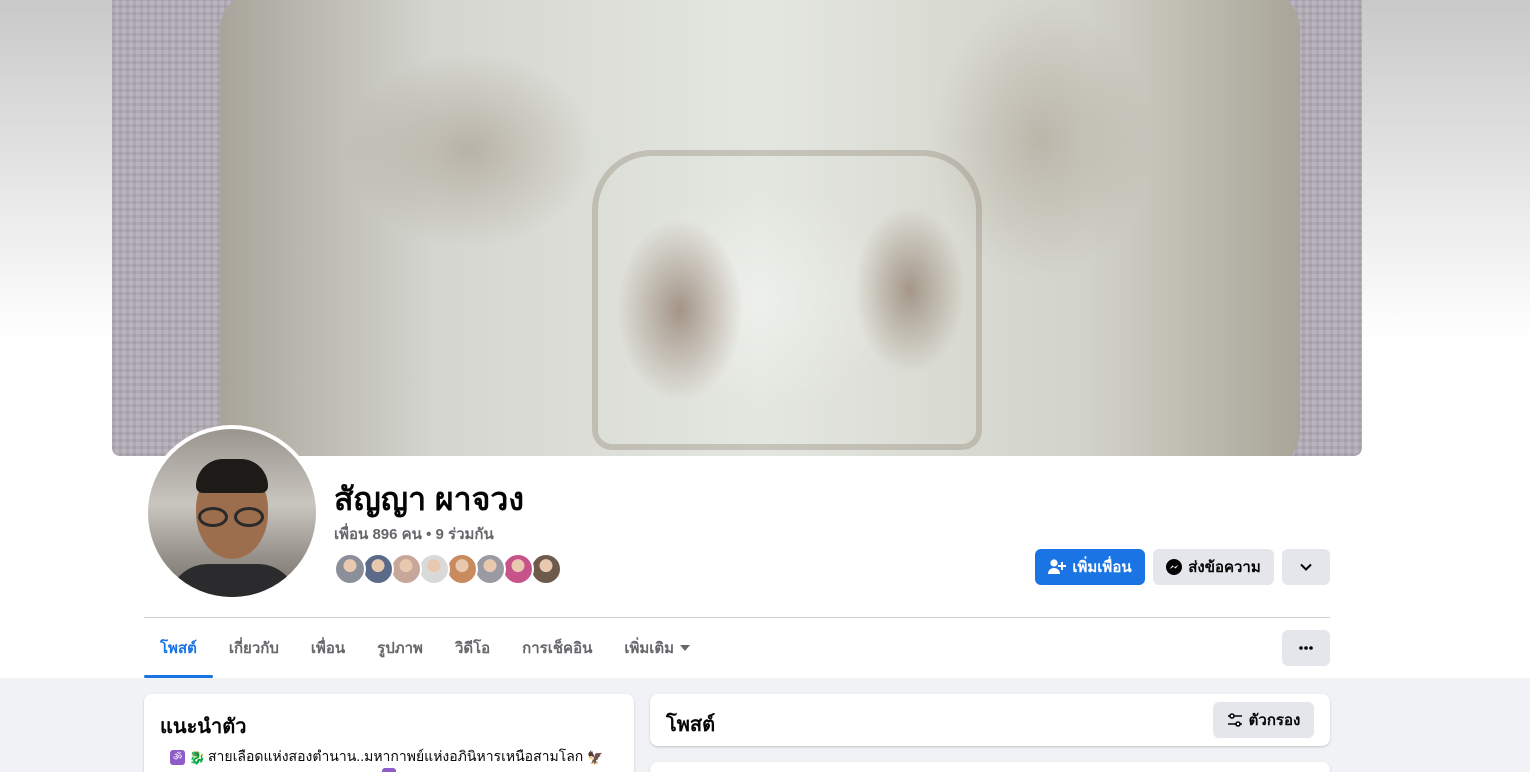 The height and width of the screenshot is (772, 1530). I want to click on tab-posts: โพสต์, so click(178, 648).